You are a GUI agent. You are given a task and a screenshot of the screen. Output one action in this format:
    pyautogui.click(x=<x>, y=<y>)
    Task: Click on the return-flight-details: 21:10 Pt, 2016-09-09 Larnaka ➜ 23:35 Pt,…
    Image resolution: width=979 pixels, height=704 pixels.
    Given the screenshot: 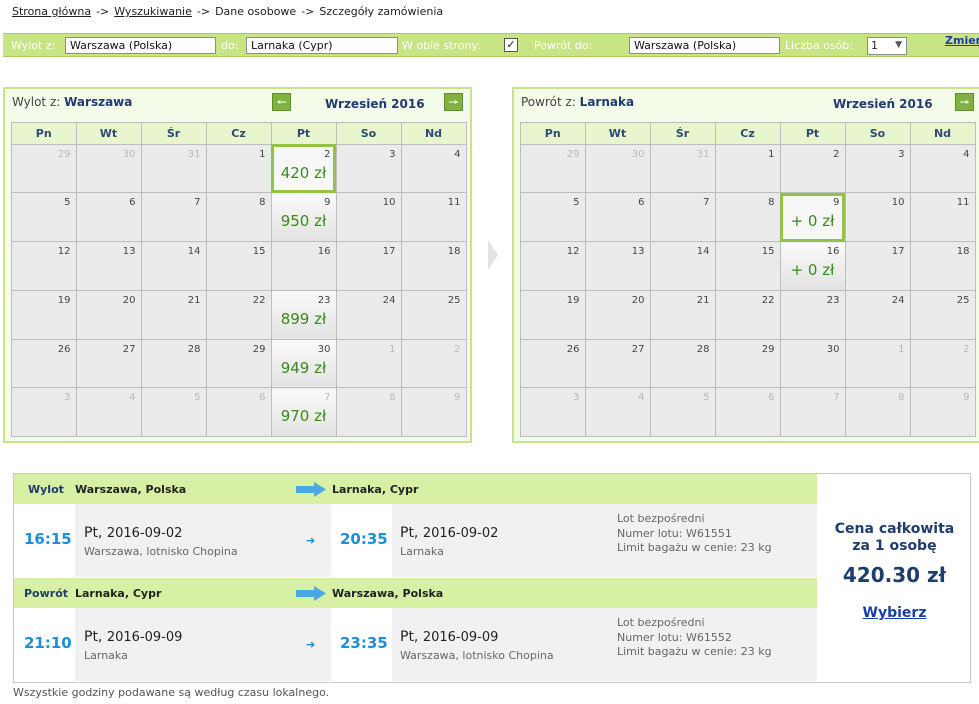 What is the action you would take?
    pyautogui.click(x=415, y=644)
    